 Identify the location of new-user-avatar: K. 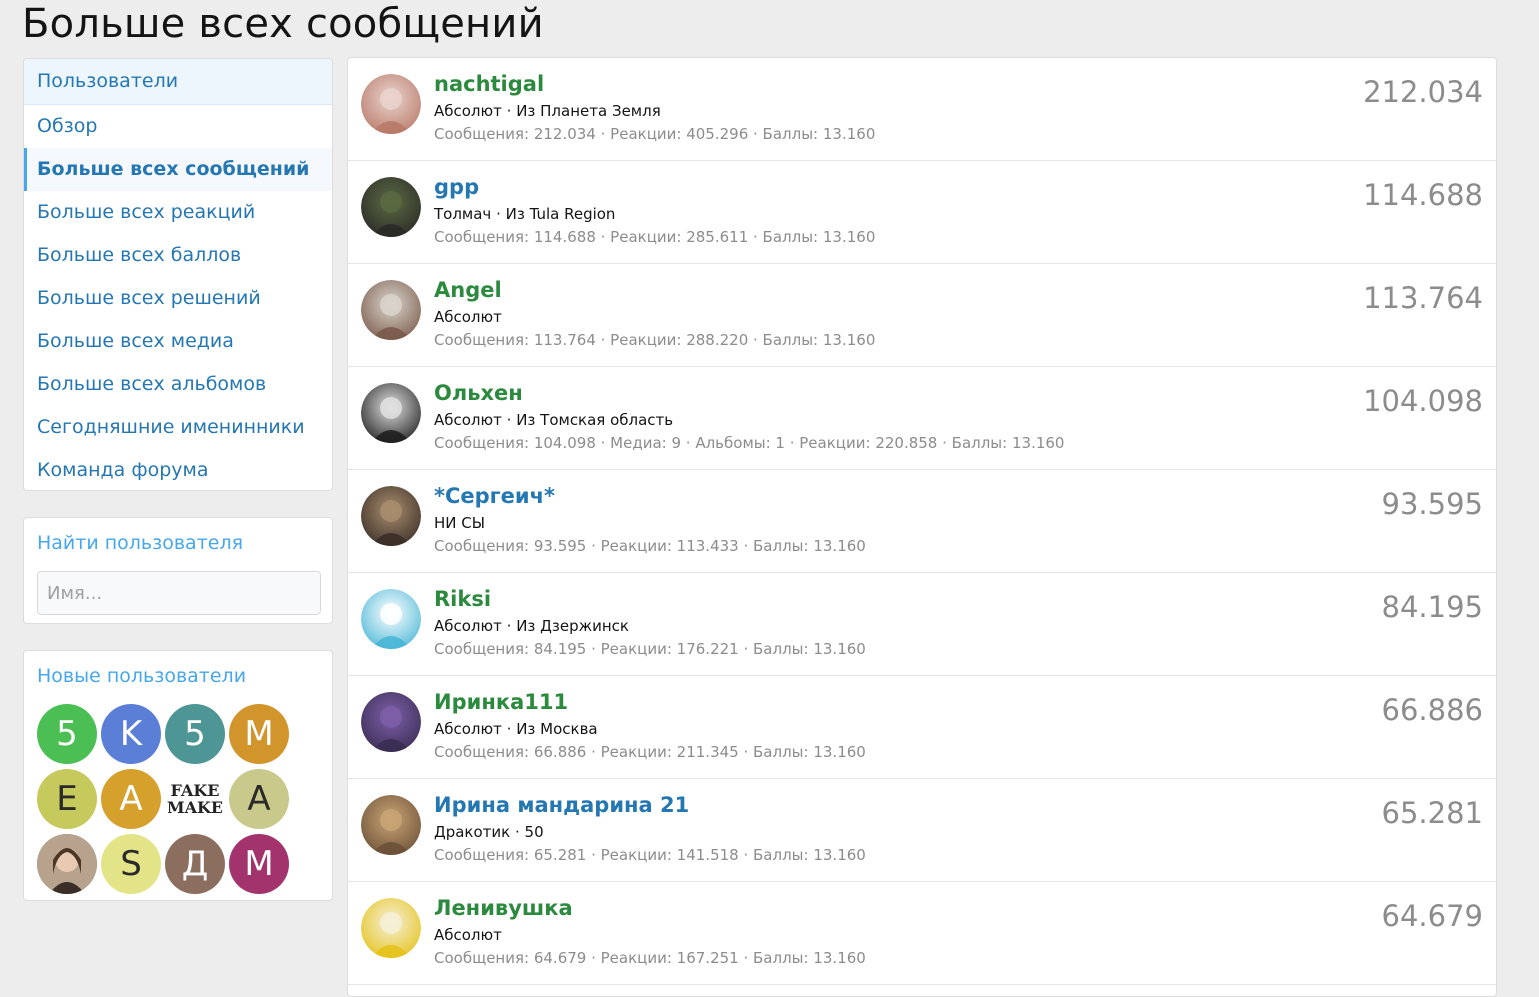
(131, 734).